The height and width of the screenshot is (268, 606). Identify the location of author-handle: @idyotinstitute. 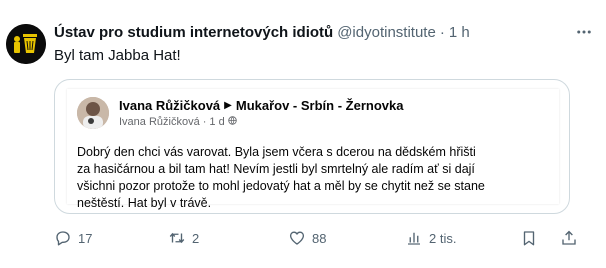
(386, 32).